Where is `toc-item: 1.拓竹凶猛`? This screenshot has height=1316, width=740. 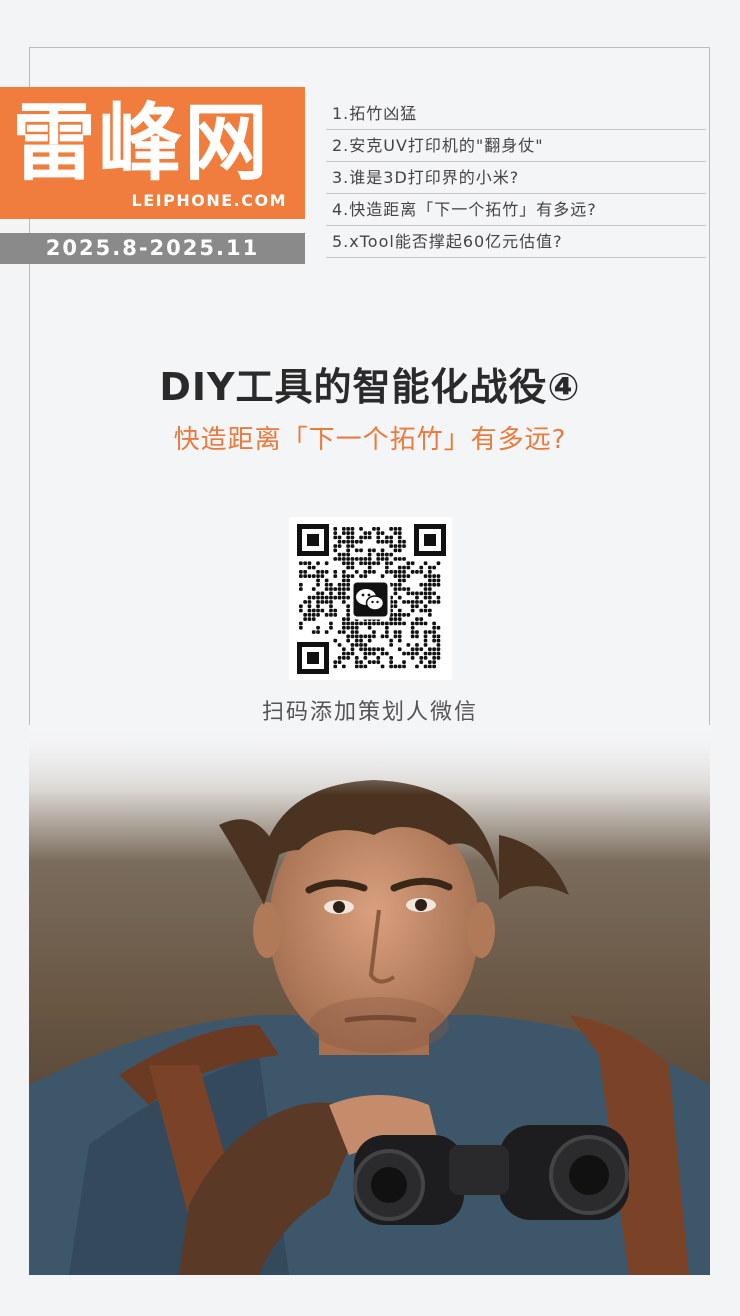
toc-item: 1.拓竹凶猛 is located at coordinates (516, 114).